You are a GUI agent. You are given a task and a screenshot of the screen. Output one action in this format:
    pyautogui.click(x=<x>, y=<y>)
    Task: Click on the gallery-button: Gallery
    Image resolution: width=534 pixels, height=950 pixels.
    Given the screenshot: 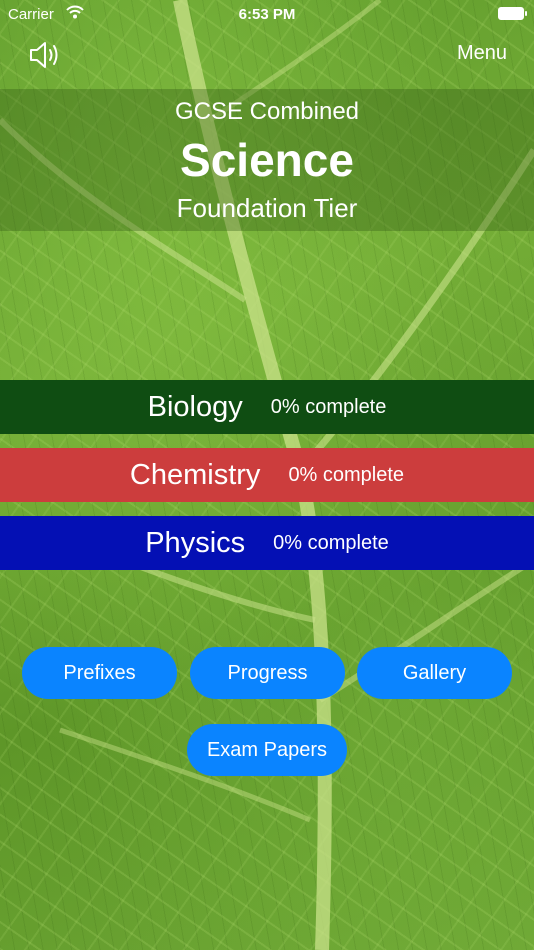 What is the action you would take?
    pyautogui.click(x=434, y=673)
    